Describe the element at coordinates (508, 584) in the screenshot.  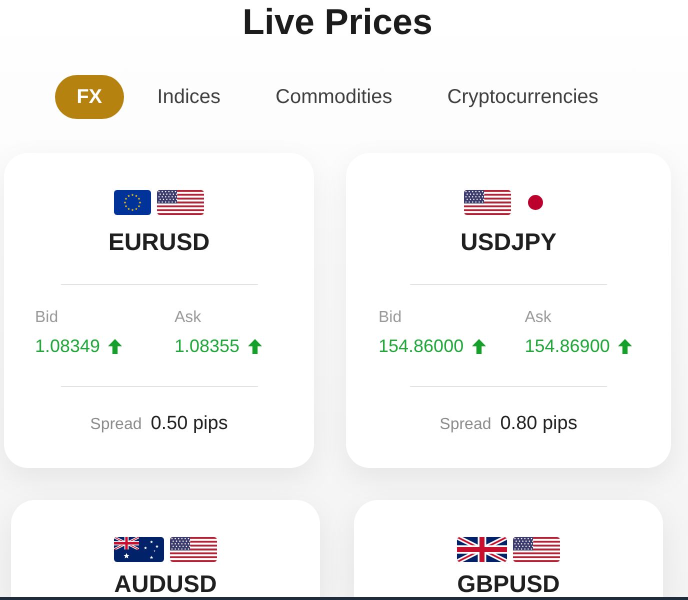
I see `pair-symbol: GBPUSD` at that location.